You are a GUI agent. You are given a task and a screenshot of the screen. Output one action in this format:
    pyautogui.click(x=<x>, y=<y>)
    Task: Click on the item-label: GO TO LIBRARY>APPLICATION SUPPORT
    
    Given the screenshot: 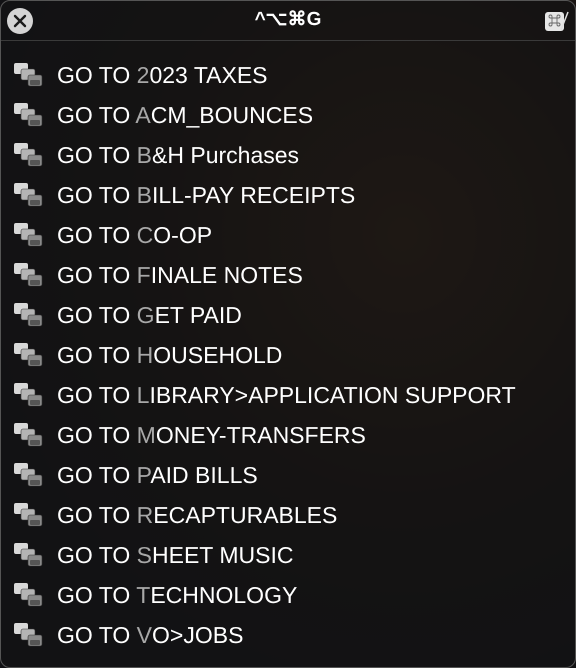 What is the action you would take?
    pyautogui.click(x=286, y=395)
    